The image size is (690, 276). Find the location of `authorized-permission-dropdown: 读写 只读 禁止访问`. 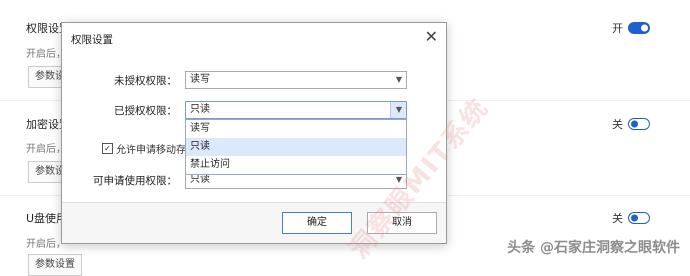

authorized-permission-dropdown: 读写 只读 禁止访问 is located at coordinates (296, 147).